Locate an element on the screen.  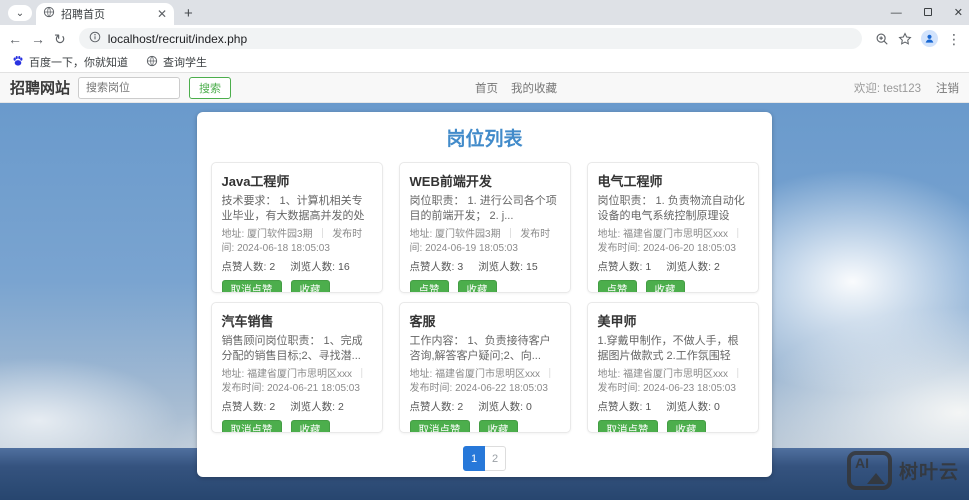
address-value: 厦门软件园3期 is located at coordinates (280, 234).